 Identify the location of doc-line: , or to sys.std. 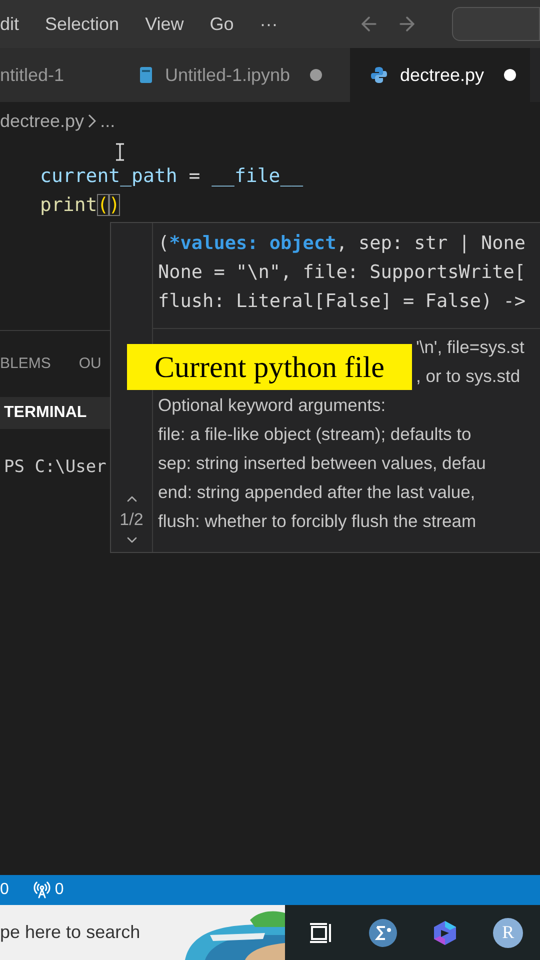
(468, 376).